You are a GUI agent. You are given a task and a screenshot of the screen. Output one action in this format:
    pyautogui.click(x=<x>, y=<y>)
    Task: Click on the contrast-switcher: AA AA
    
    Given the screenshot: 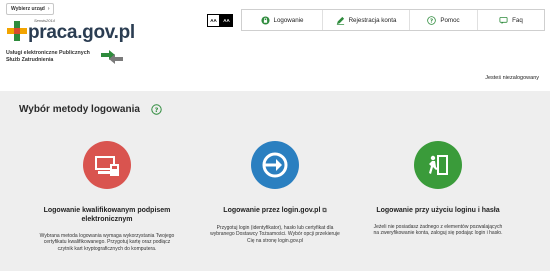 What is the action you would take?
    pyautogui.click(x=220, y=20)
    